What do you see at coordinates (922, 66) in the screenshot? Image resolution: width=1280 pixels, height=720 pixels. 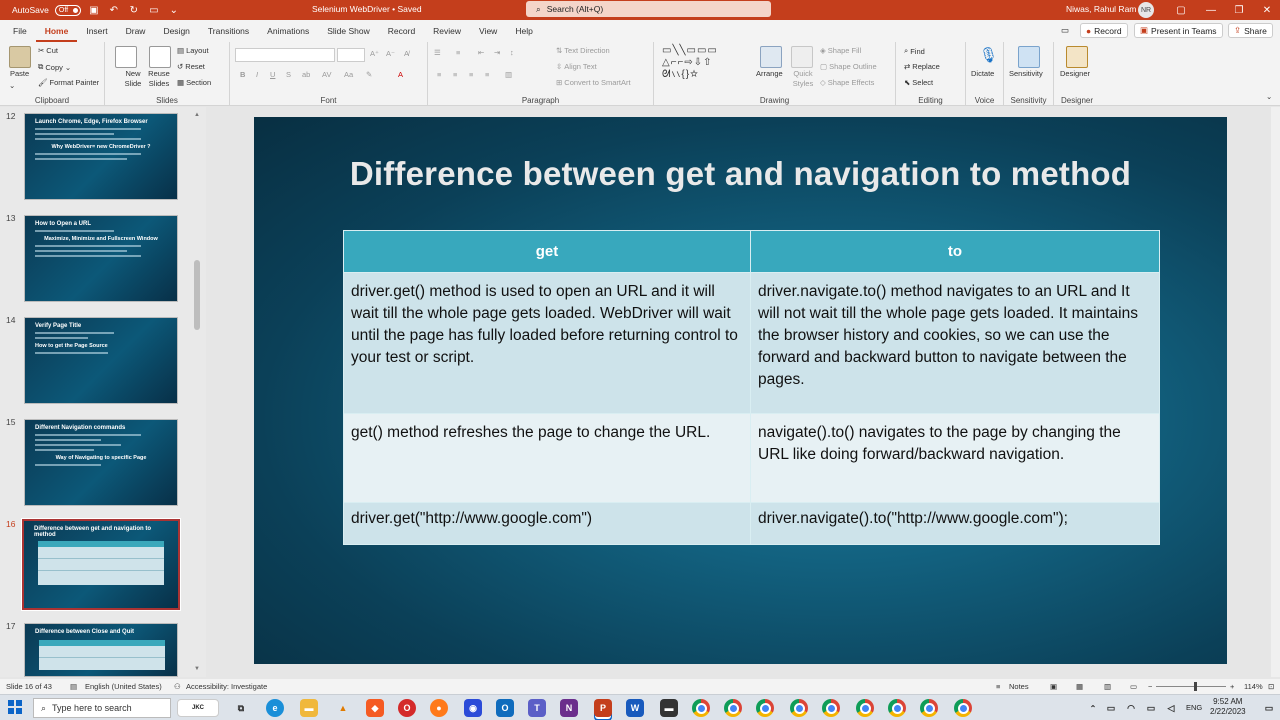 I see `replace-button: ⇄ Replace` at bounding box center [922, 66].